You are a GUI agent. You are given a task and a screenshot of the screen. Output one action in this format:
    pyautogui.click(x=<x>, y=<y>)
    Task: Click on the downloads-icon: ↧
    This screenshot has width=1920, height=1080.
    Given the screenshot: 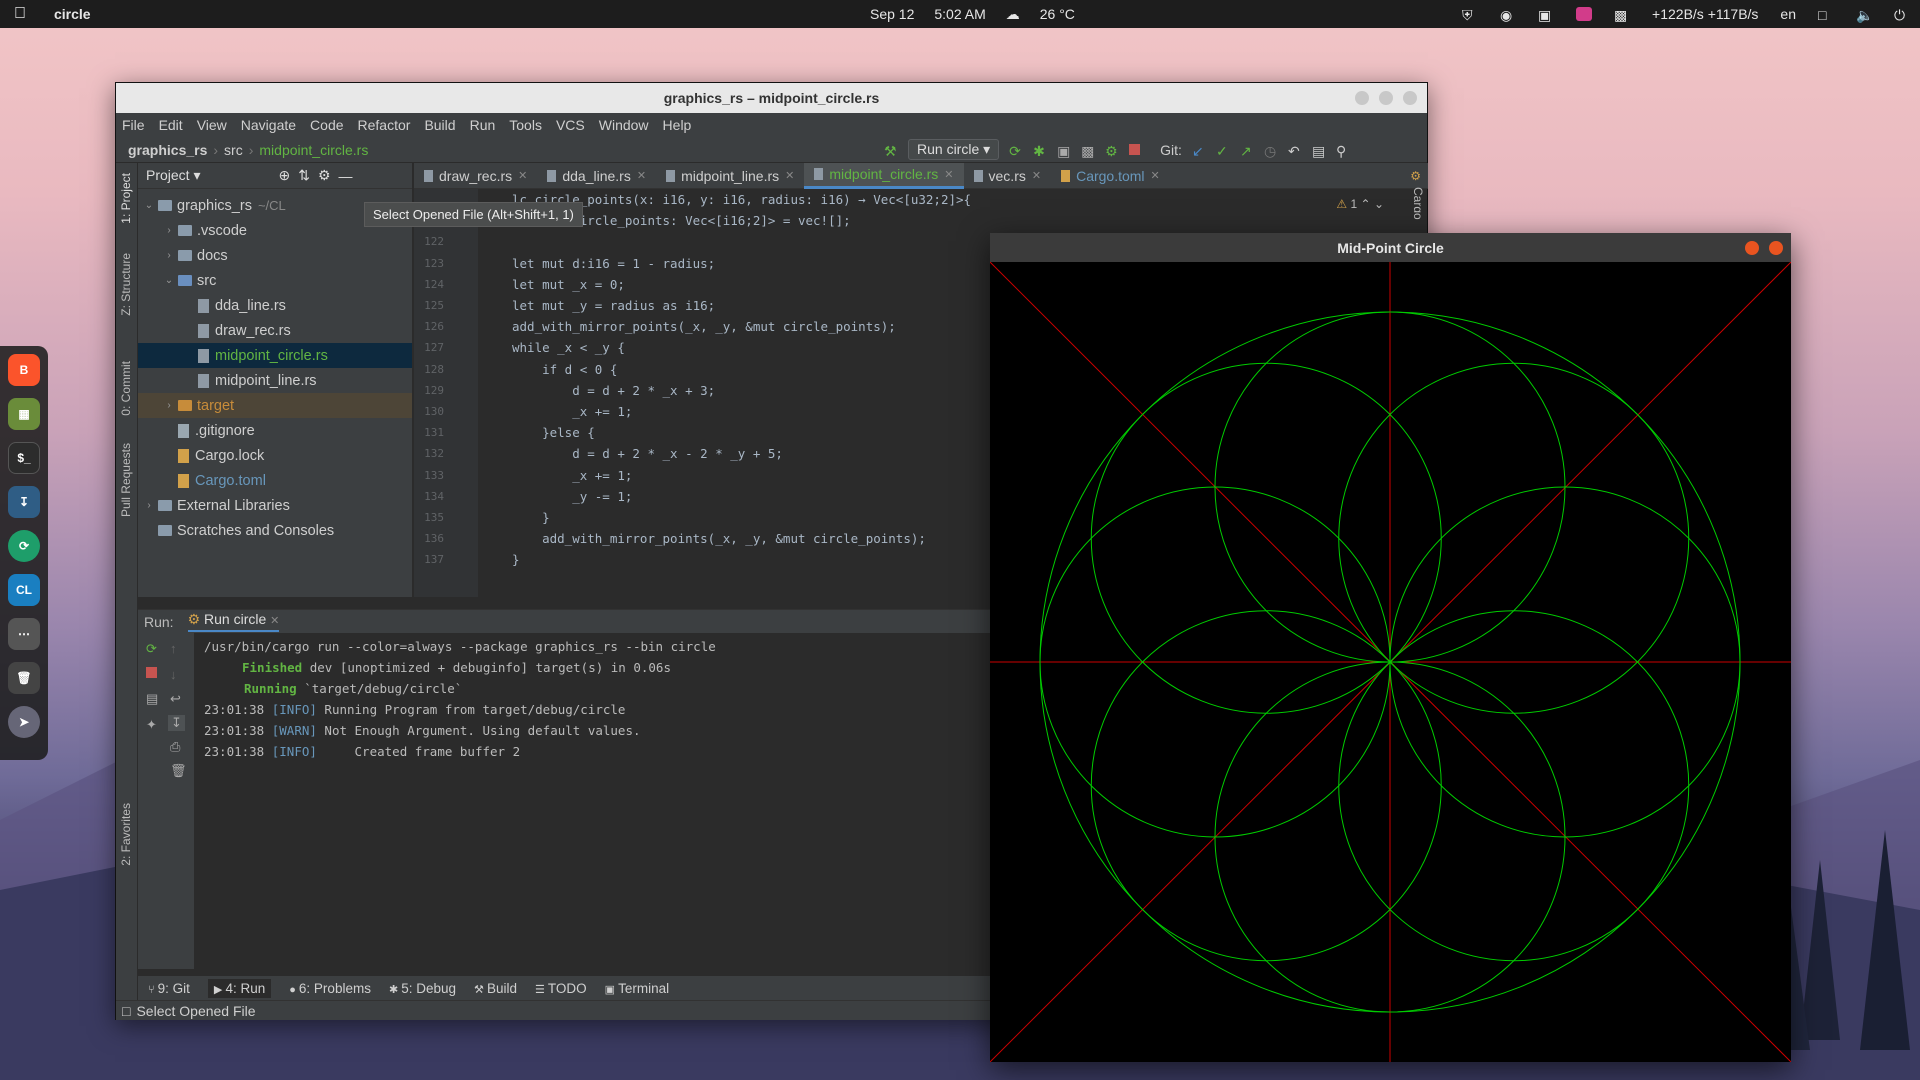 What is the action you would take?
    pyautogui.click(x=24, y=502)
    